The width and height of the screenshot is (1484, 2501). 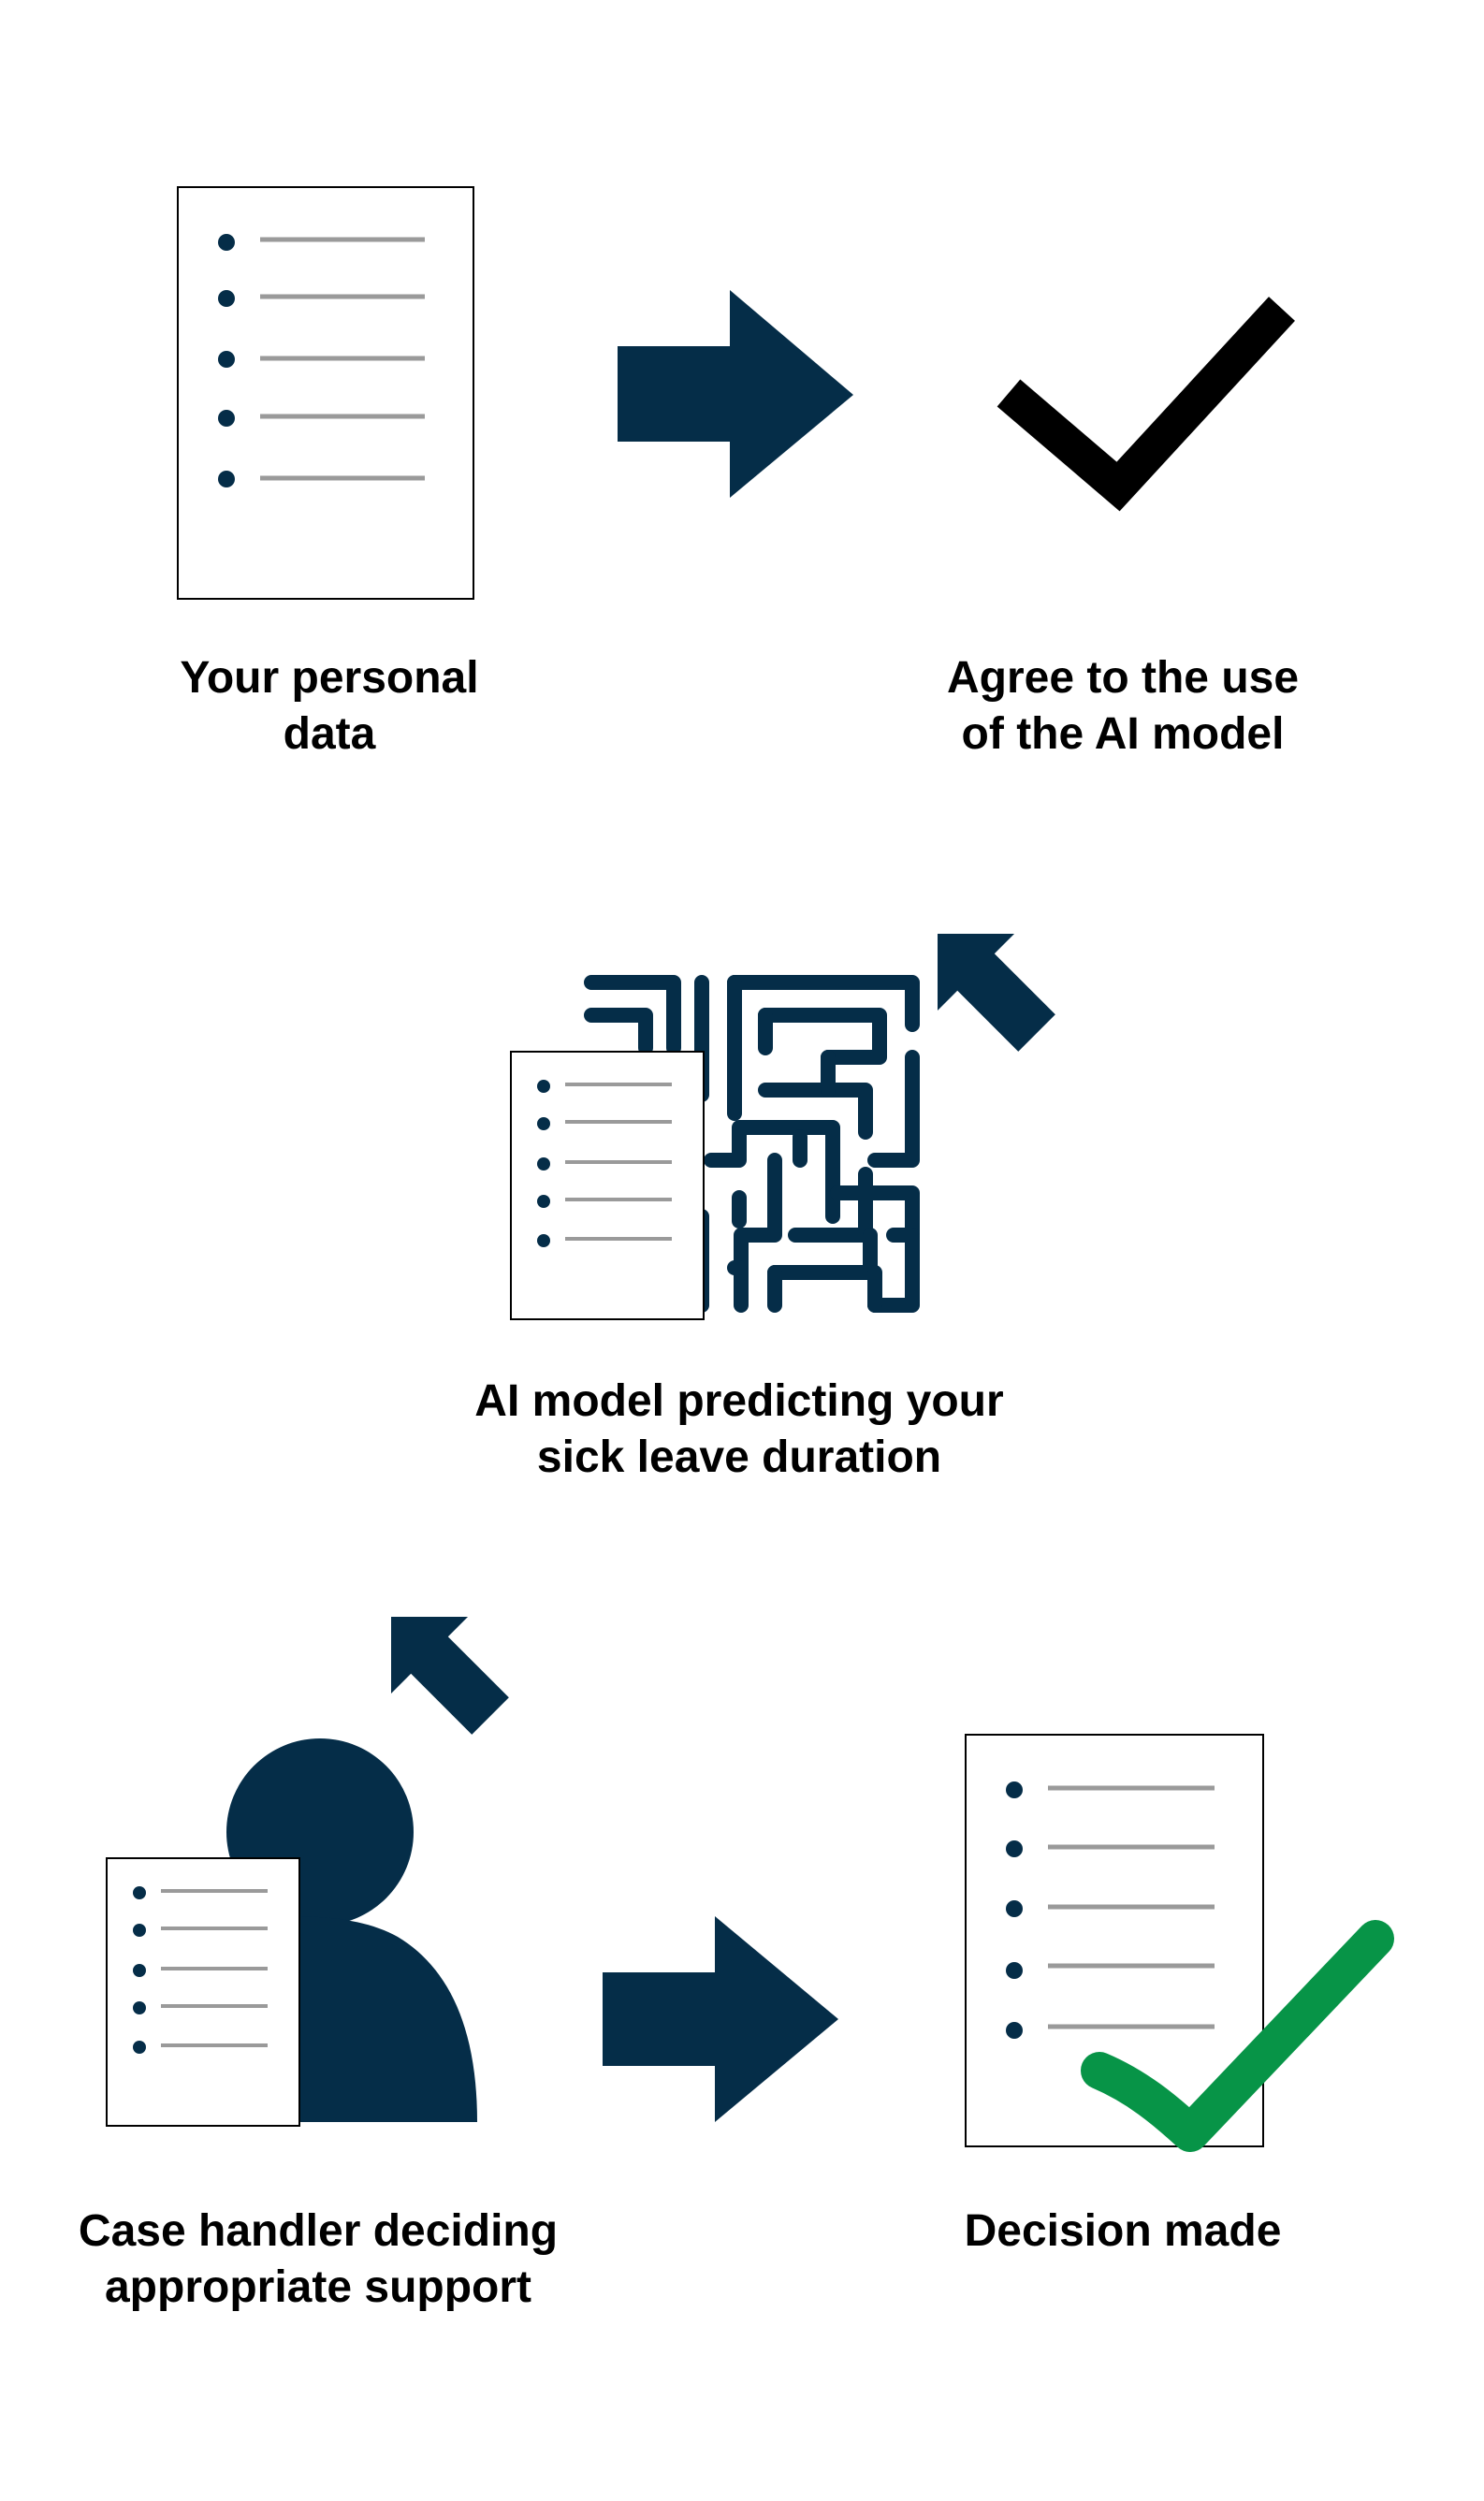 I want to click on step-label-personal-data: Your personal data, so click(x=329, y=706).